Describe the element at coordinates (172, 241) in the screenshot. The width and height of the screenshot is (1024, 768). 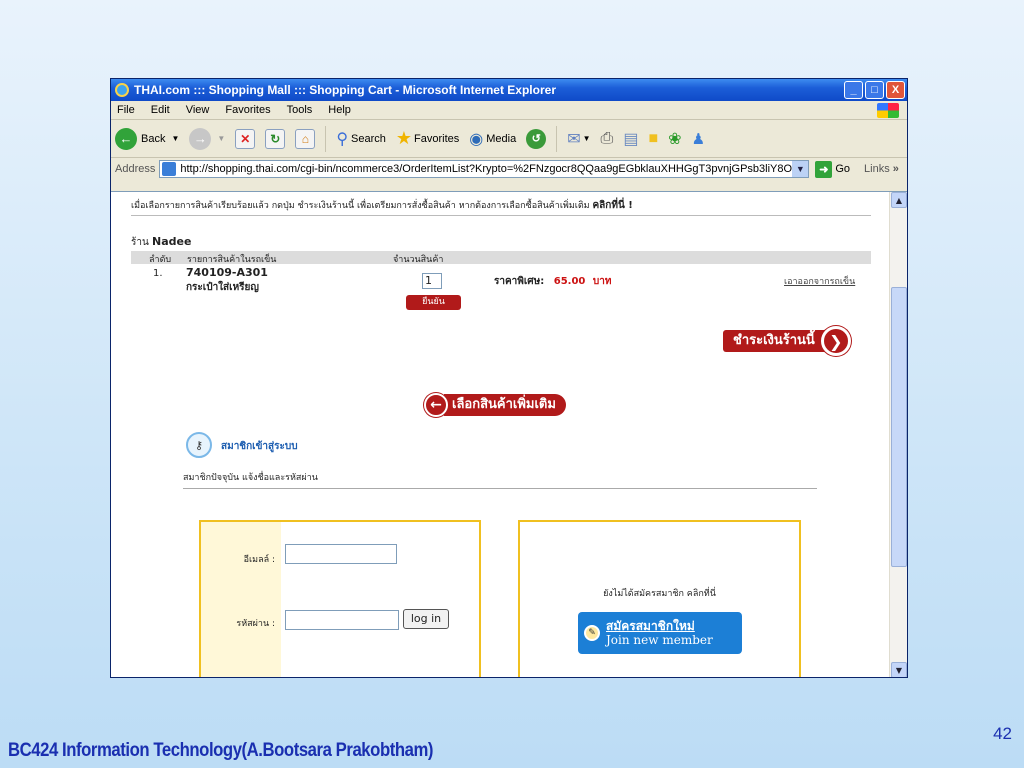
I see `shop-name: Nadee` at that location.